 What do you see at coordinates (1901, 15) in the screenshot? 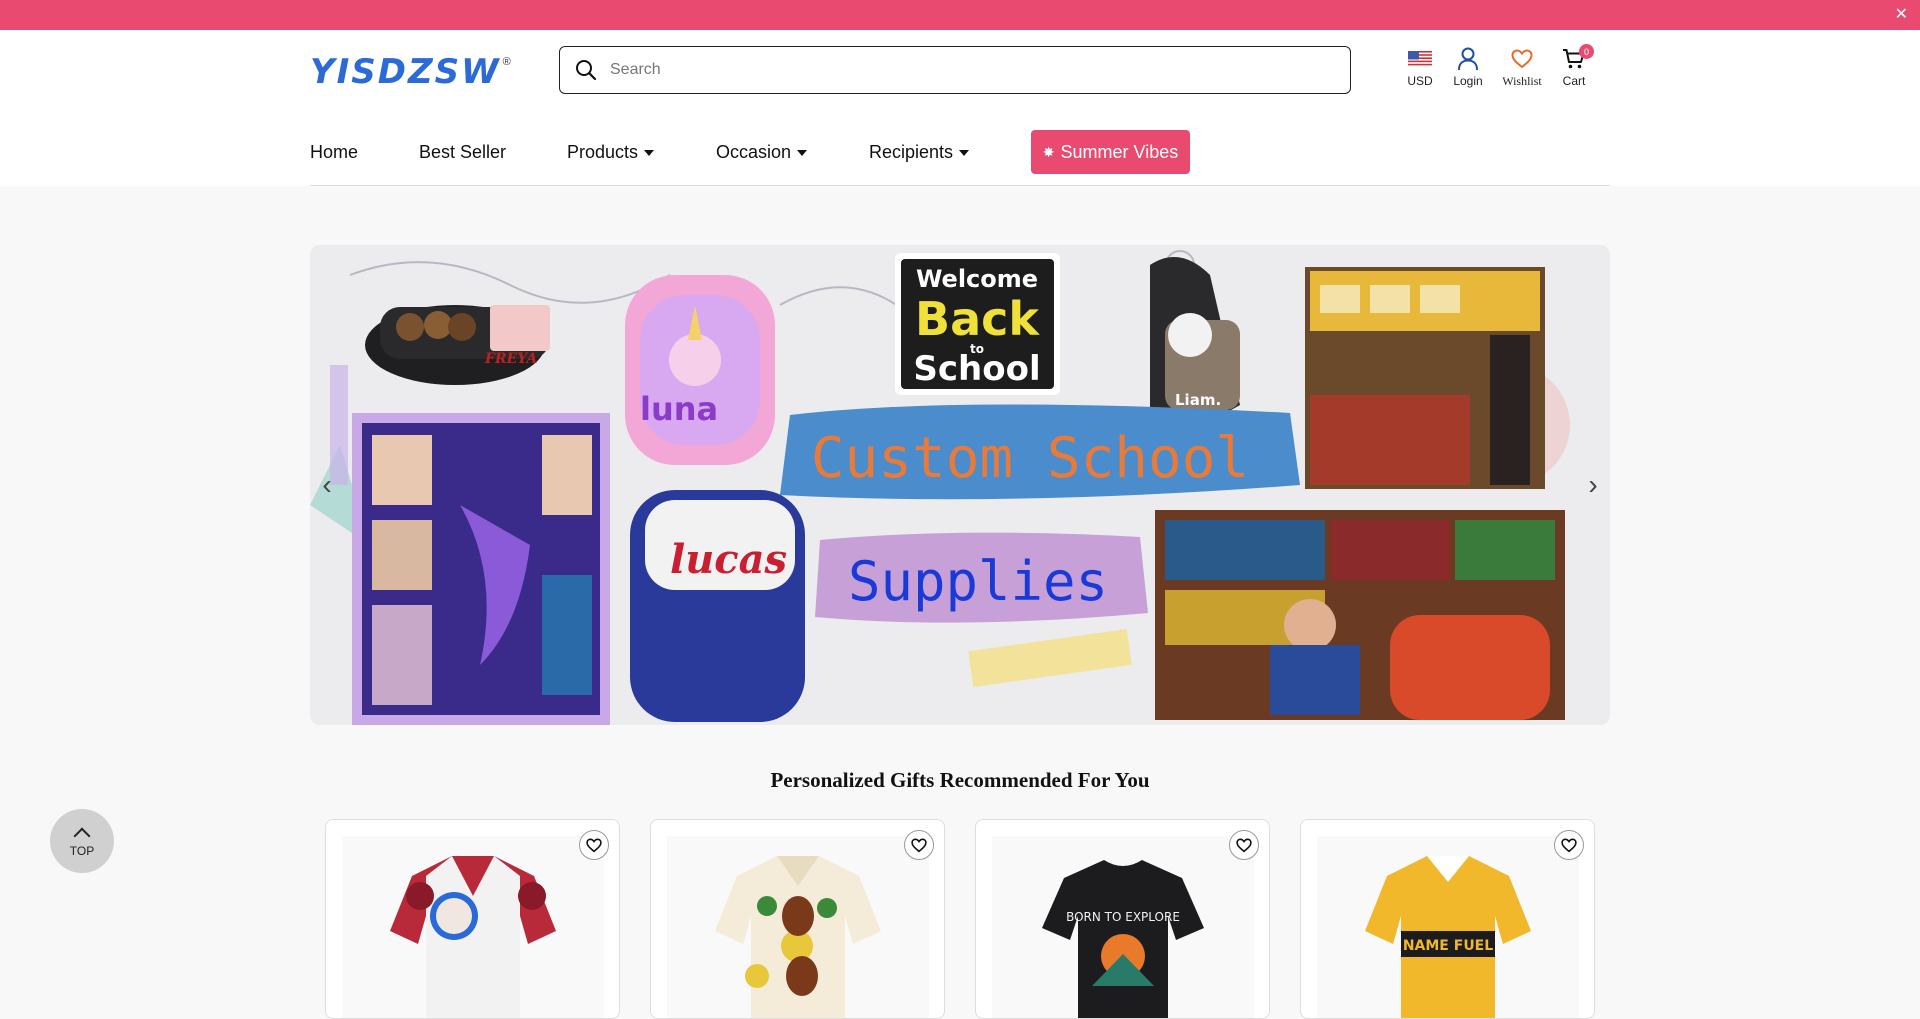
I see `close-icon: ✕` at bounding box center [1901, 15].